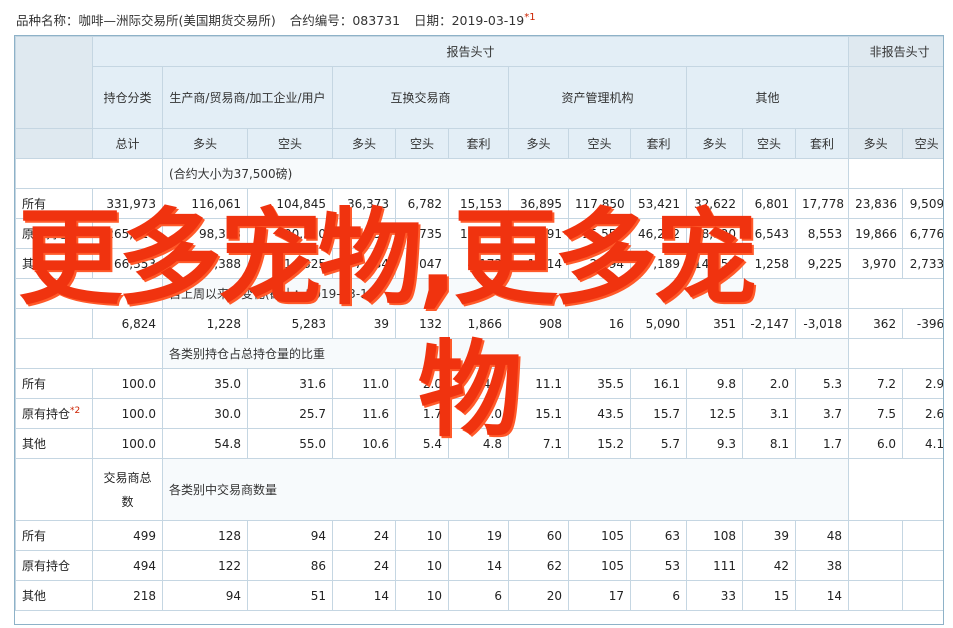 The height and width of the screenshot is (628, 953). What do you see at coordinates (767, 97) in the screenshot?
I see `group-other: 其他` at bounding box center [767, 97].